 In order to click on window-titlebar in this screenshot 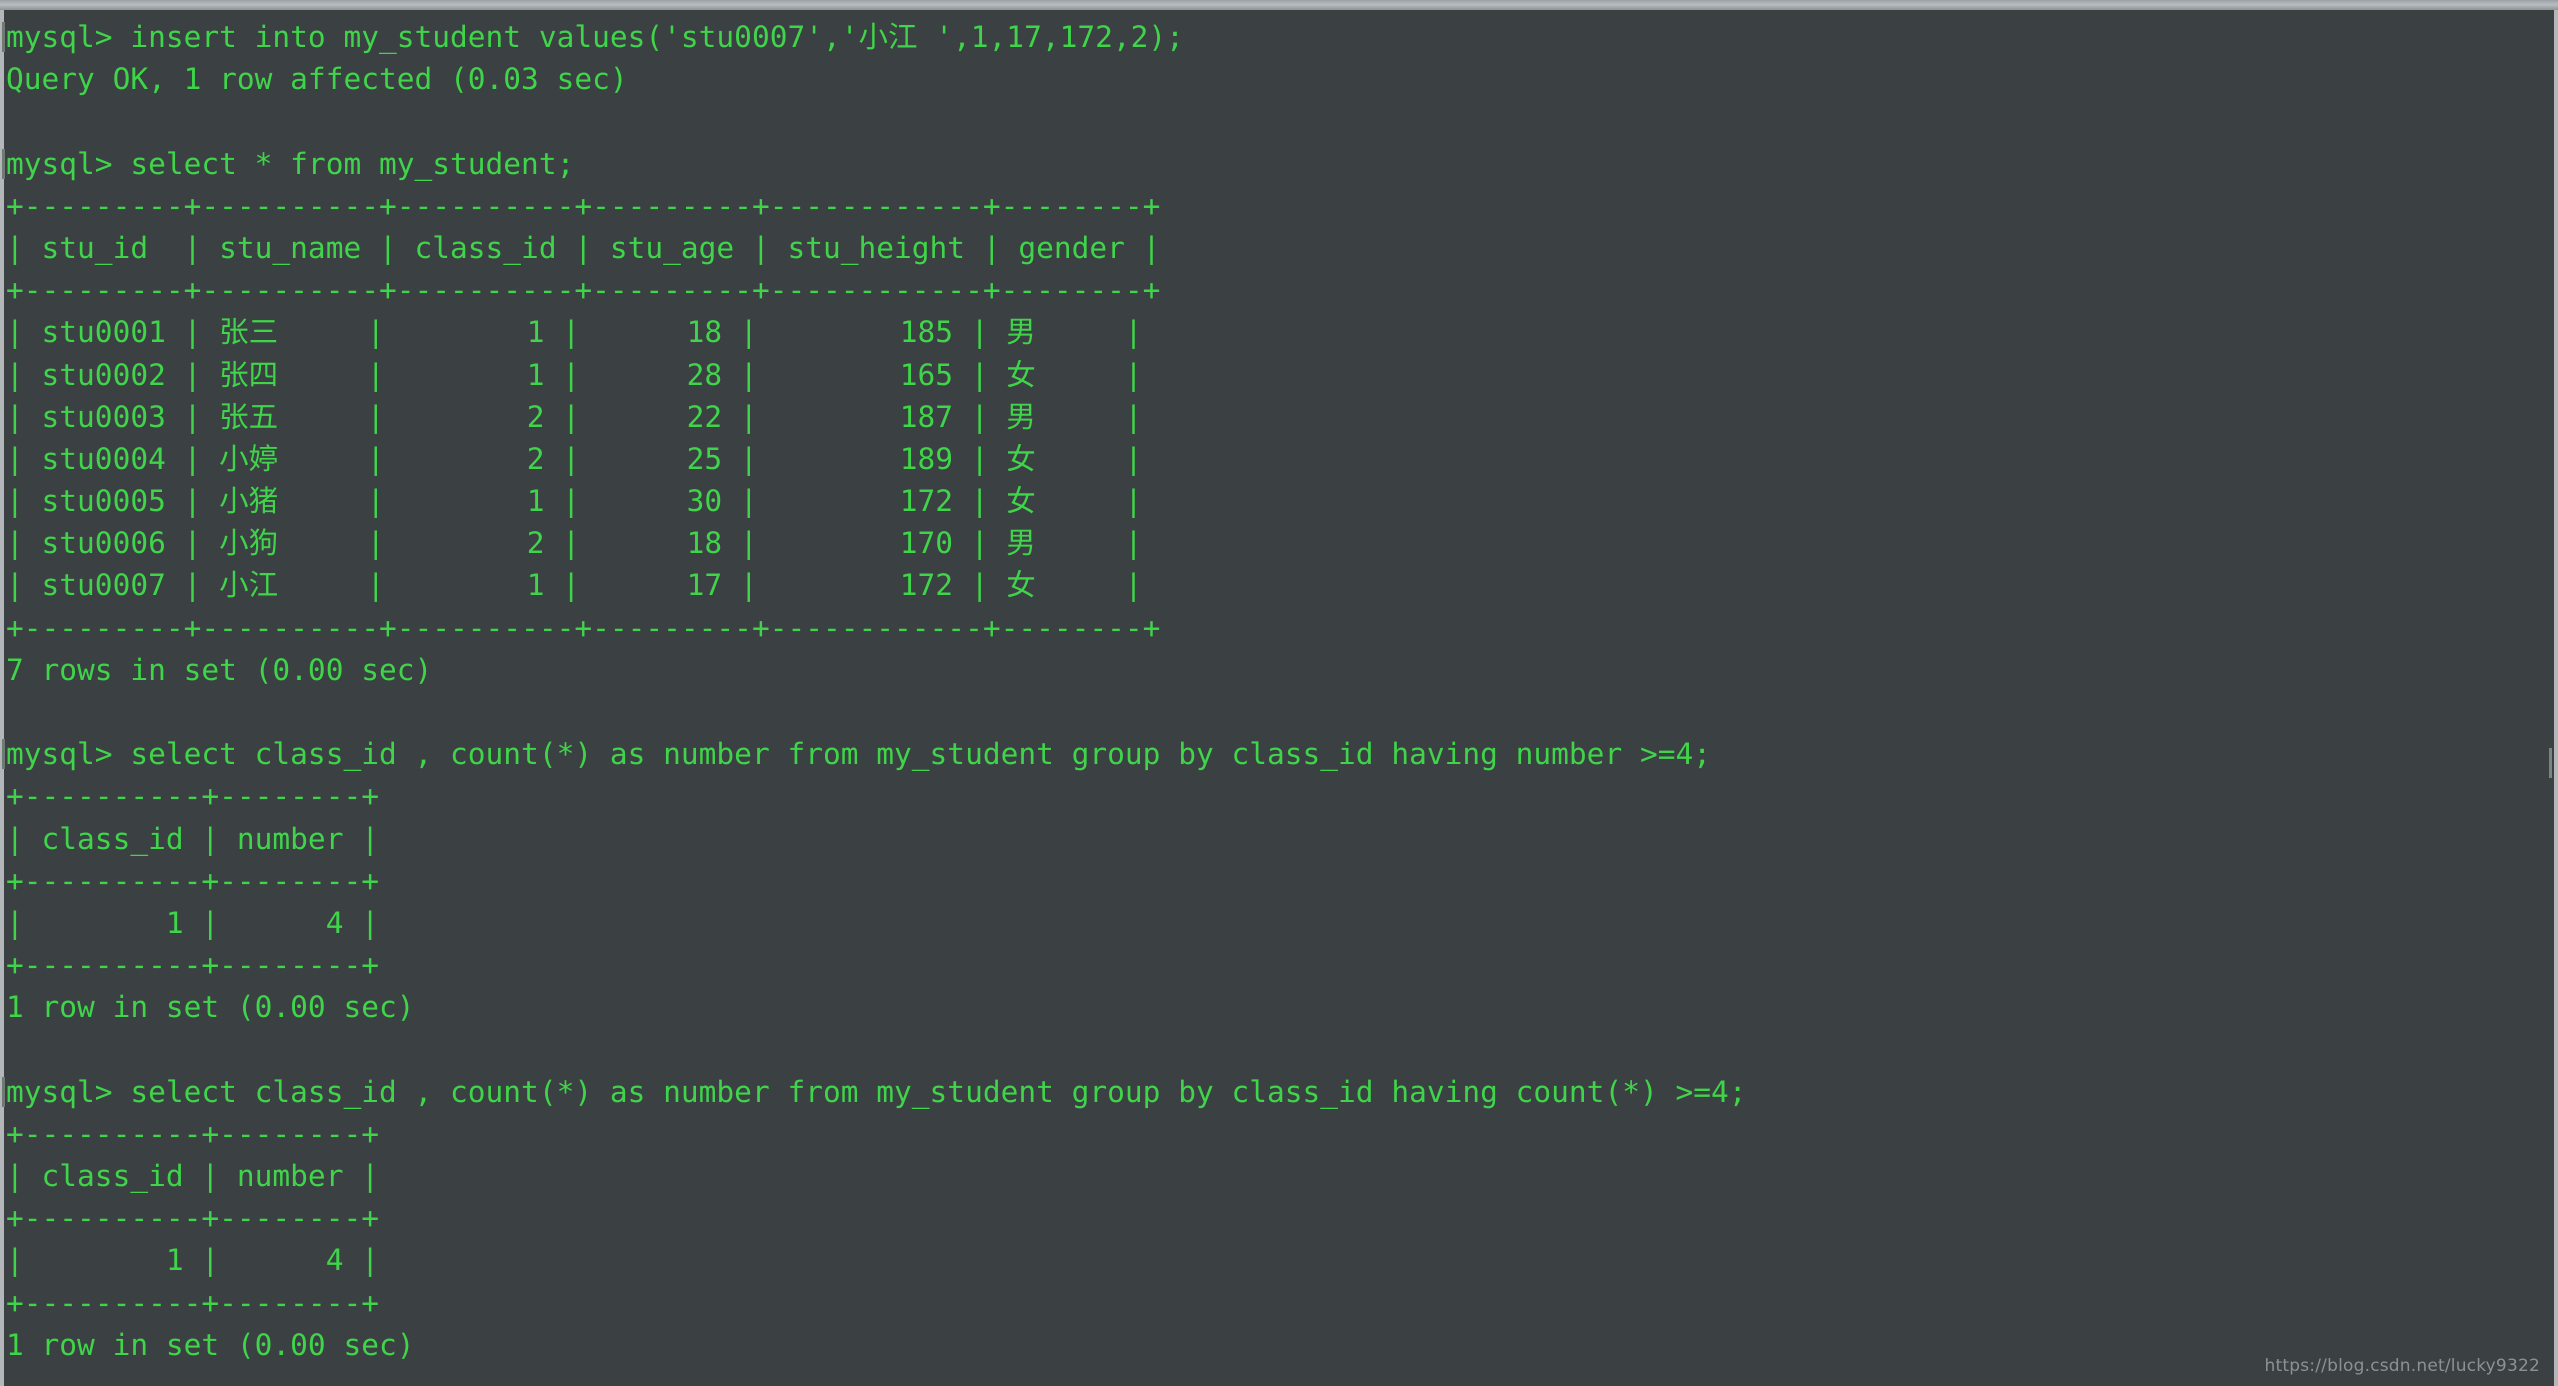, I will do `click(1279, 5)`.